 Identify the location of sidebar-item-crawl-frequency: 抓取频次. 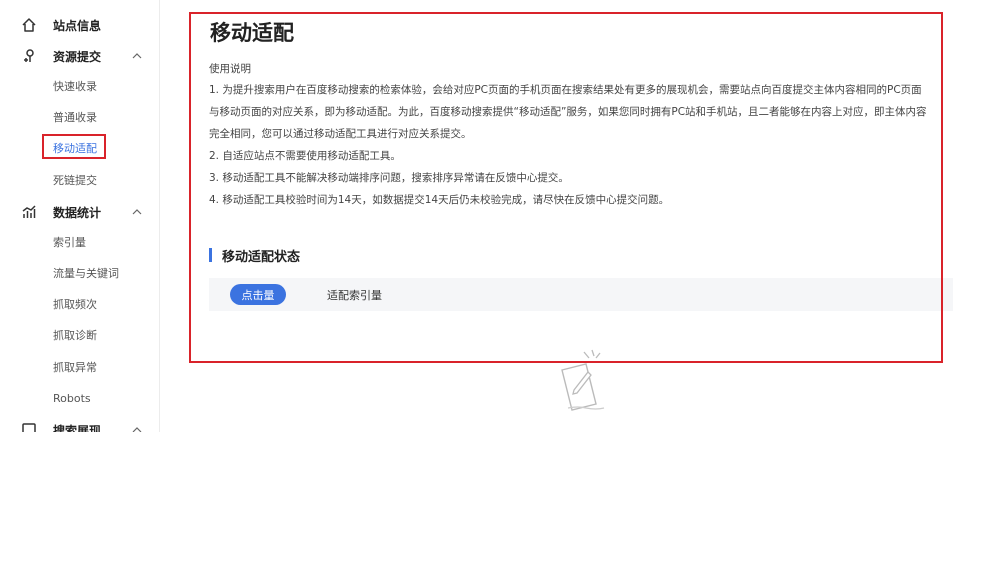
(79, 304).